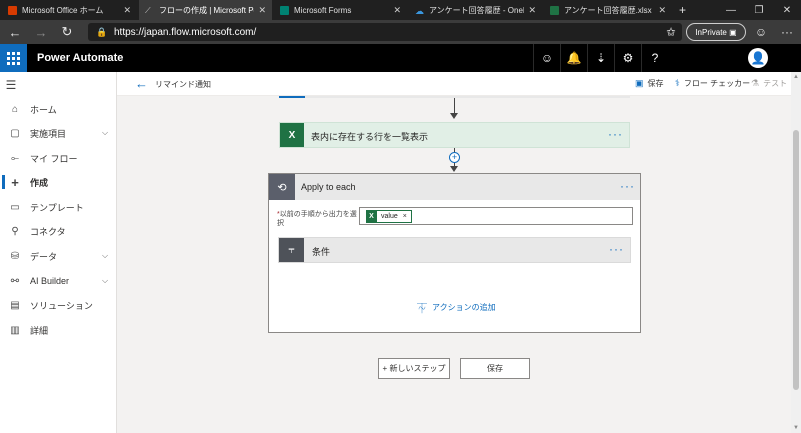 This screenshot has height=433, width=801. What do you see at coordinates (340, 10) in the screenshot?
I see `browser-tab-forms: Microsoft Forms ✕` at bounding box center [340, 10].